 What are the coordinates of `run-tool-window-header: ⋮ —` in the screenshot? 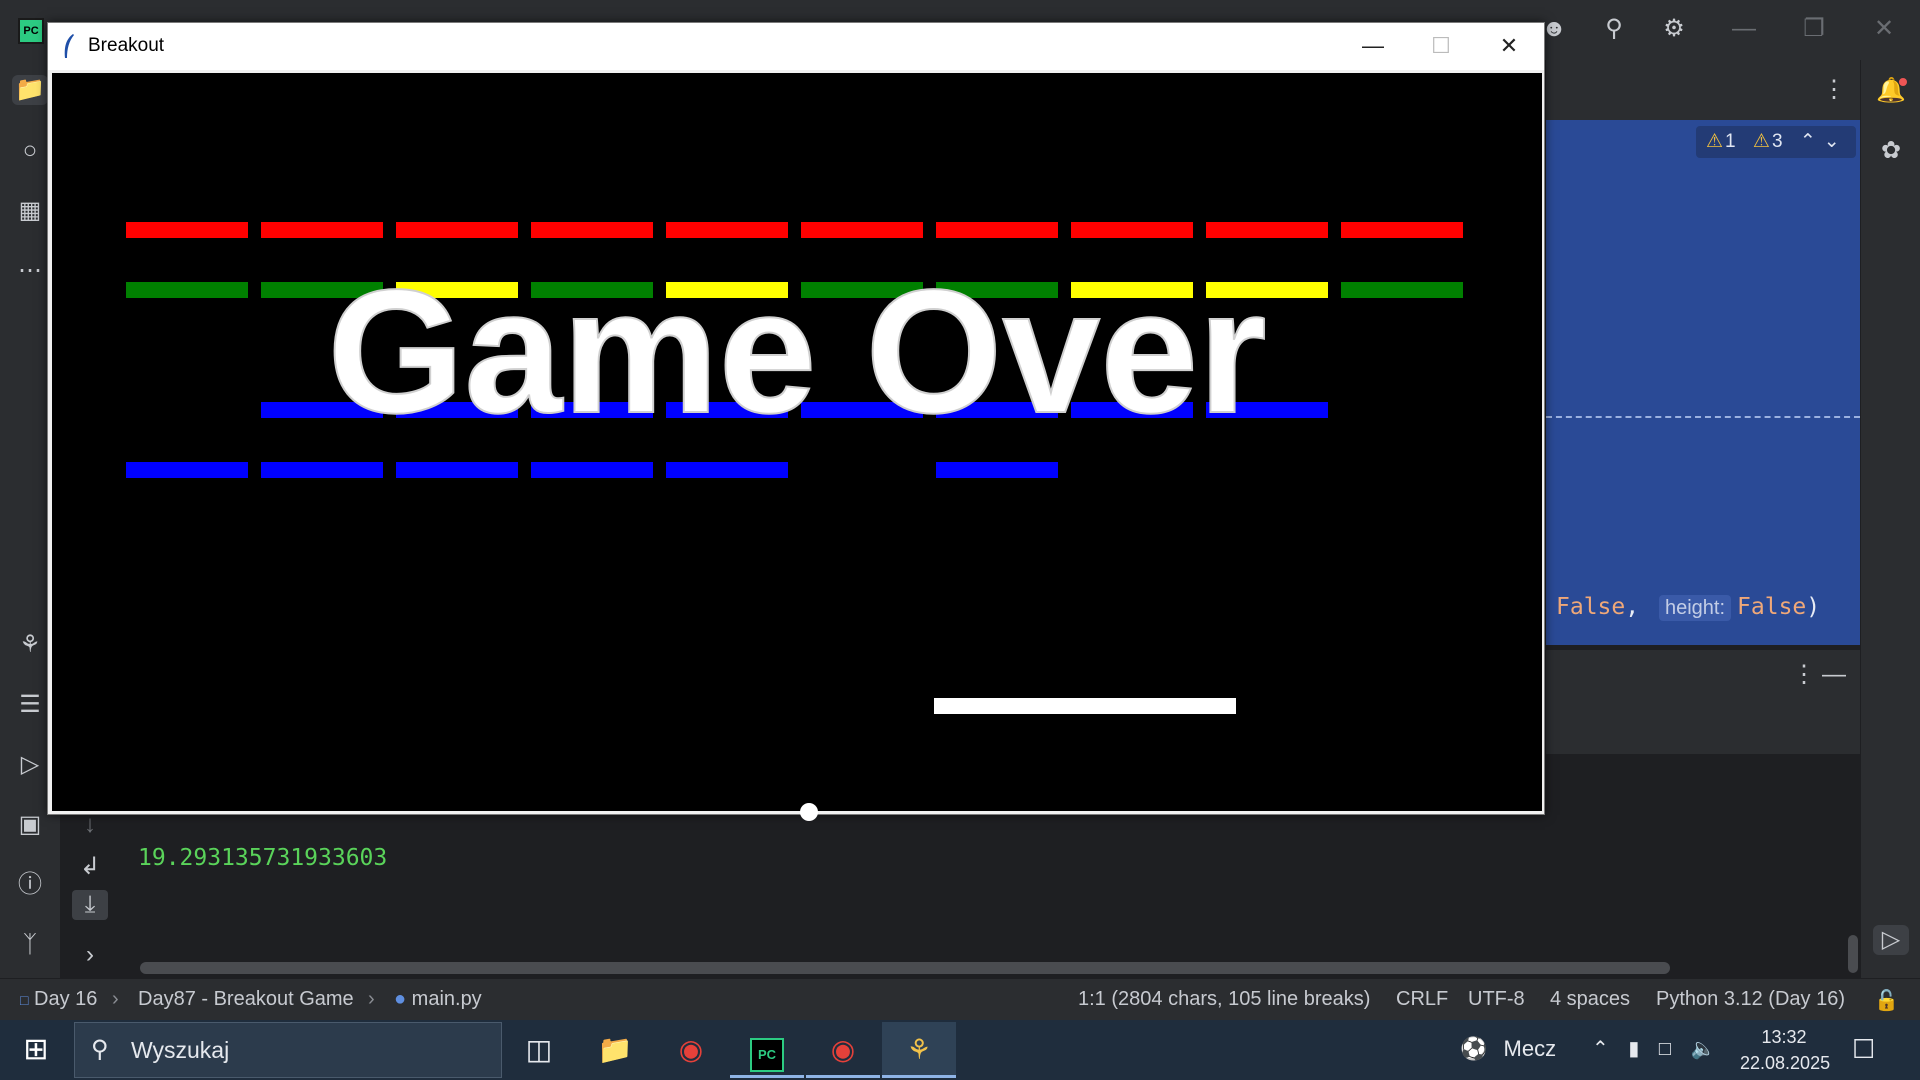 It's located at (1703, 702).